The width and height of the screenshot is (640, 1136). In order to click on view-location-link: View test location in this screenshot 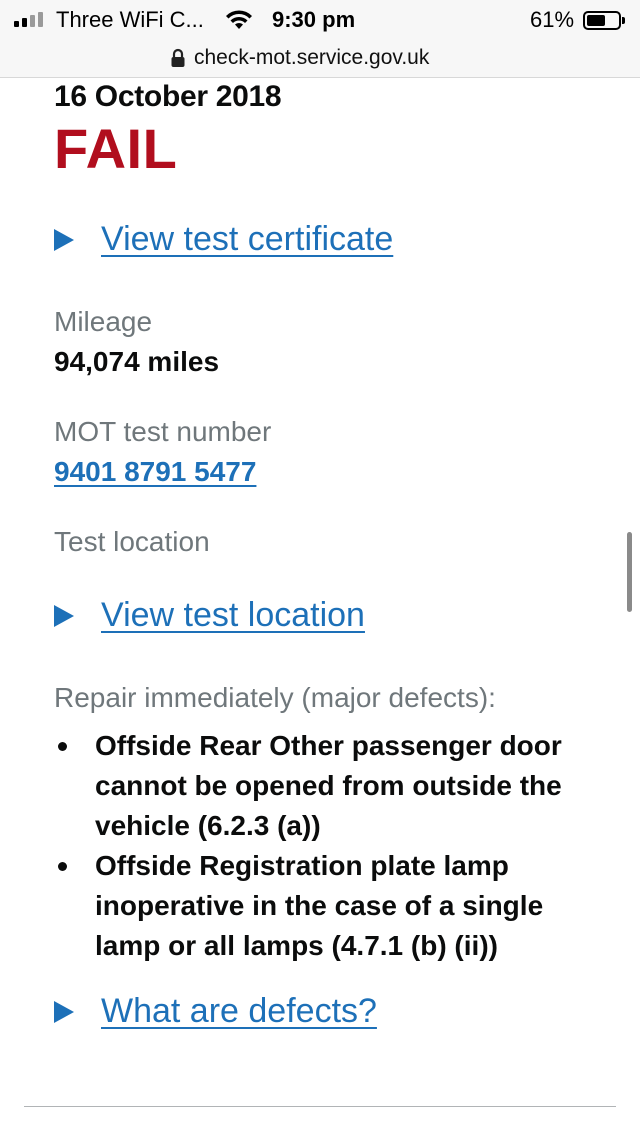, I will do `click(209, 615)`.